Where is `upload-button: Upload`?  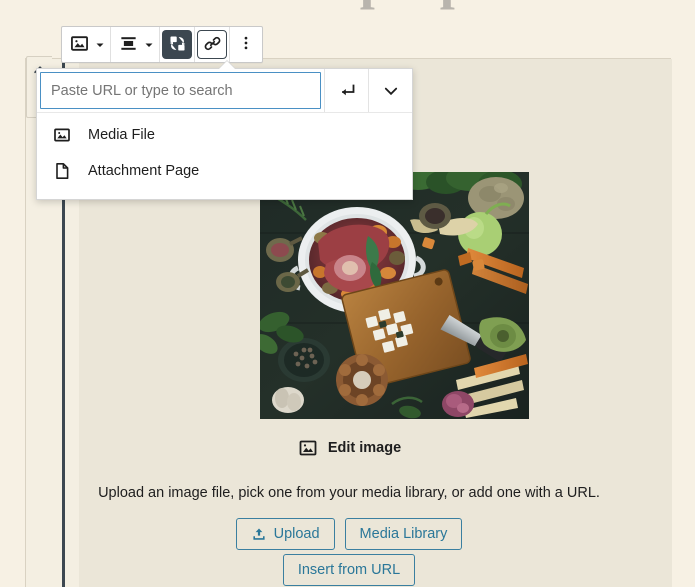 upload-button: Upload is located at coordinates (285, 534).